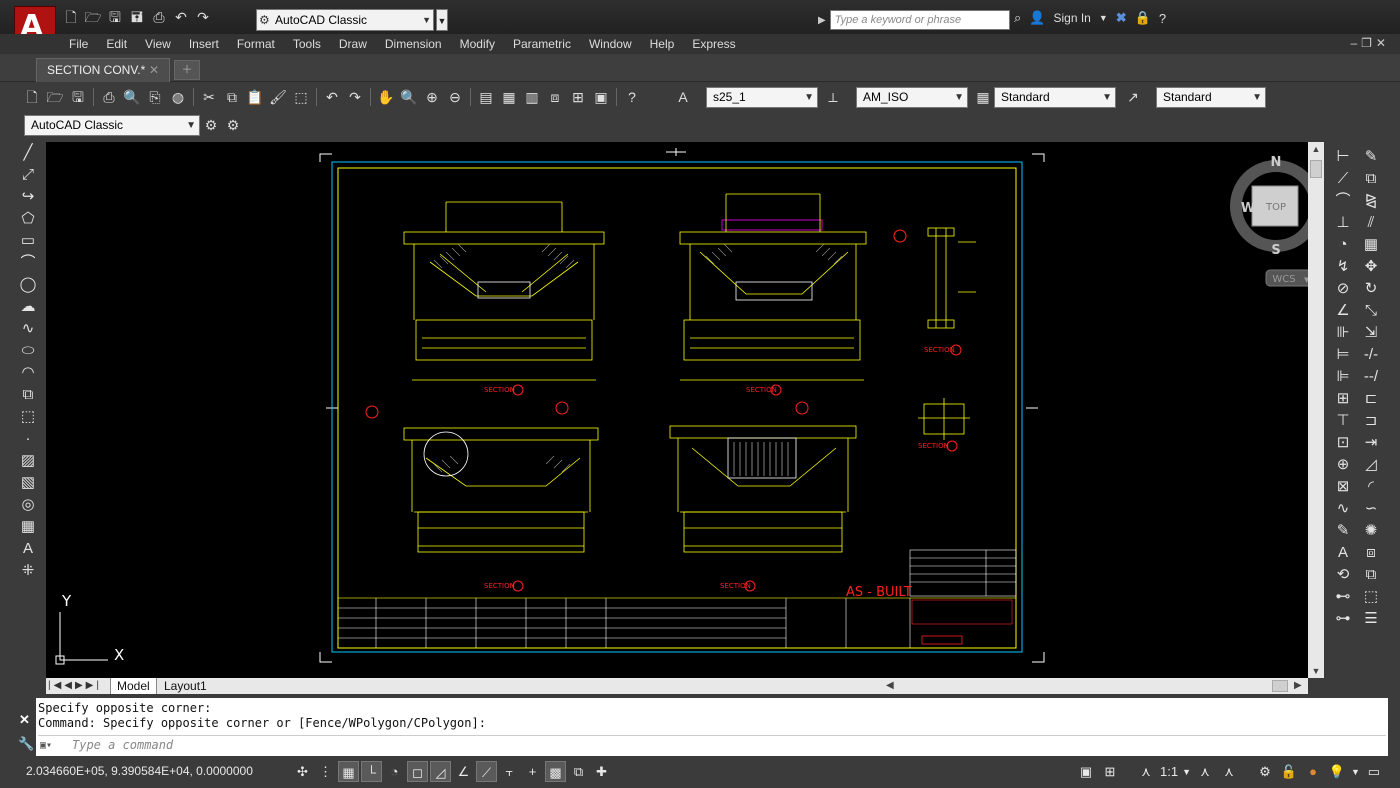  What do you see at coordinates (78, 97) in the screenshot?
I see `save-icon: 🖫` at bounding box center [78, 97].